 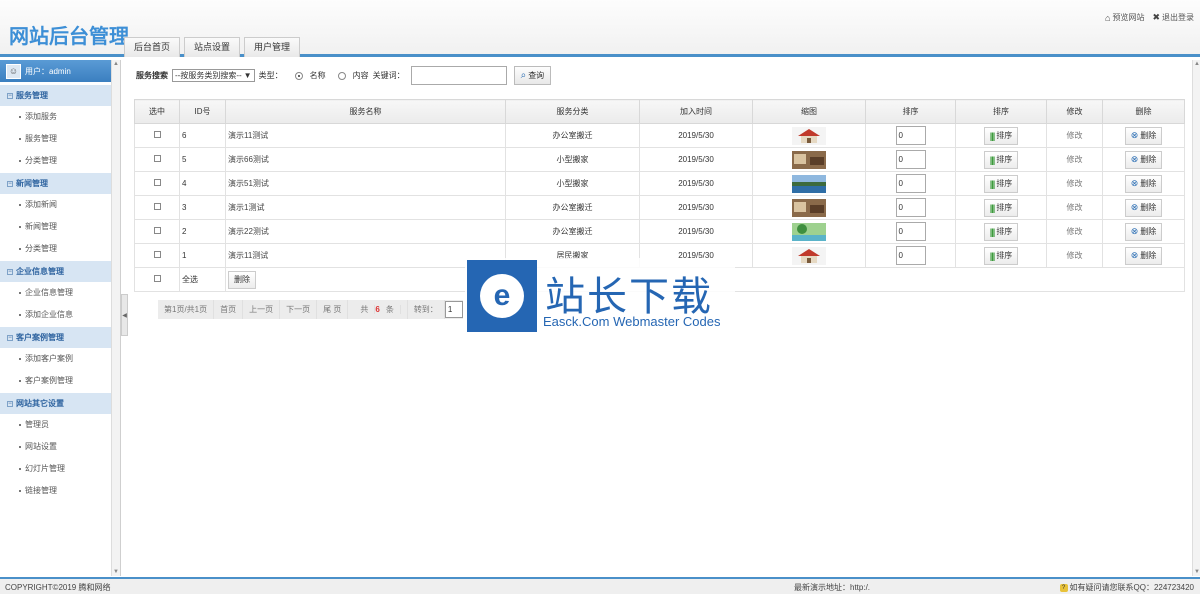 I want to click on sidebar-item-label: 管理员, so click(x=37, y=424).